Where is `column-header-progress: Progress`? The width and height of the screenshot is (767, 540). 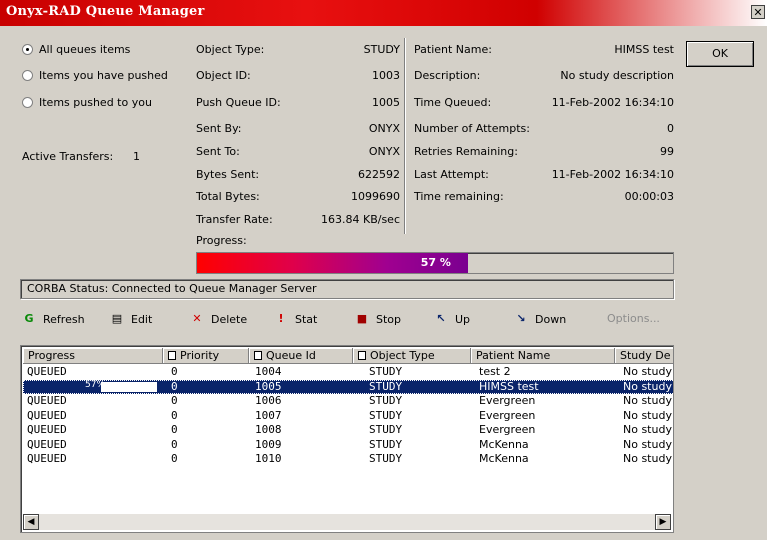
column-header-progress: Progress is located at coordinates (93, 356).